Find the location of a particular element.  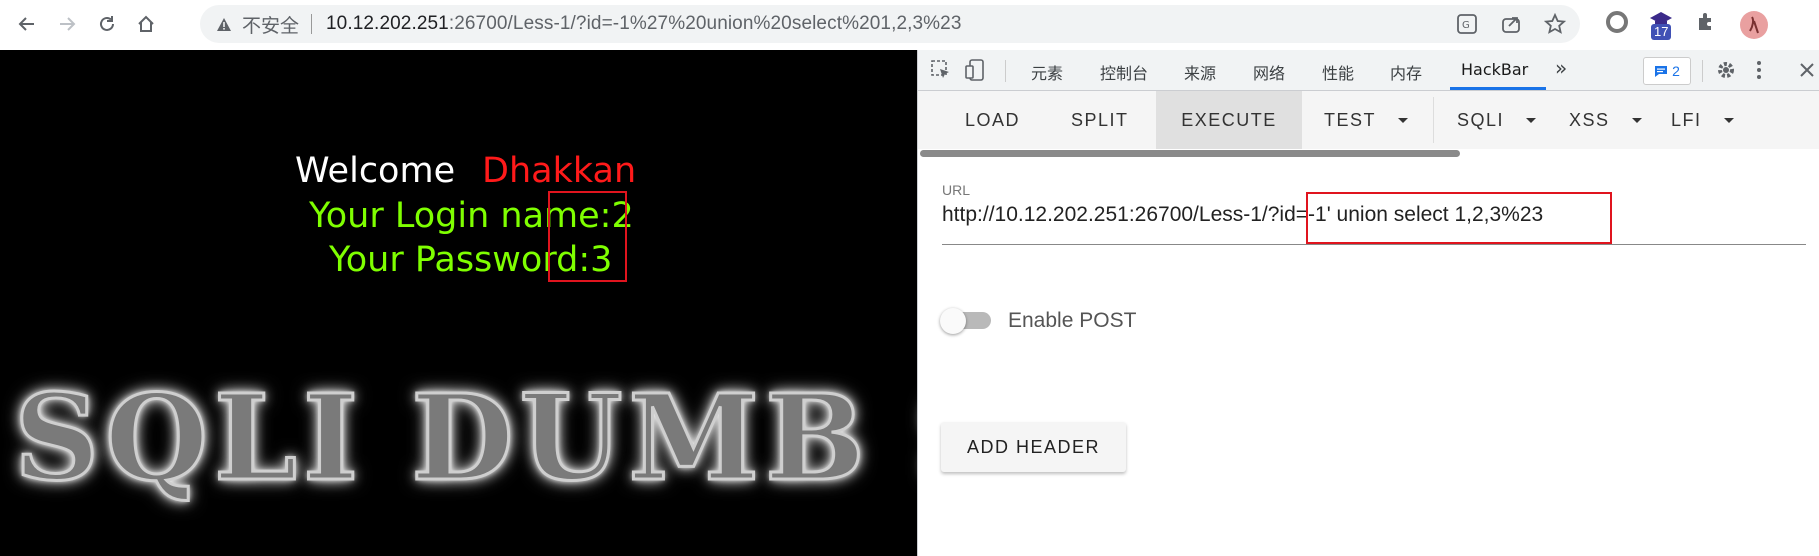

reload-button is located at coordinates (107, 24).